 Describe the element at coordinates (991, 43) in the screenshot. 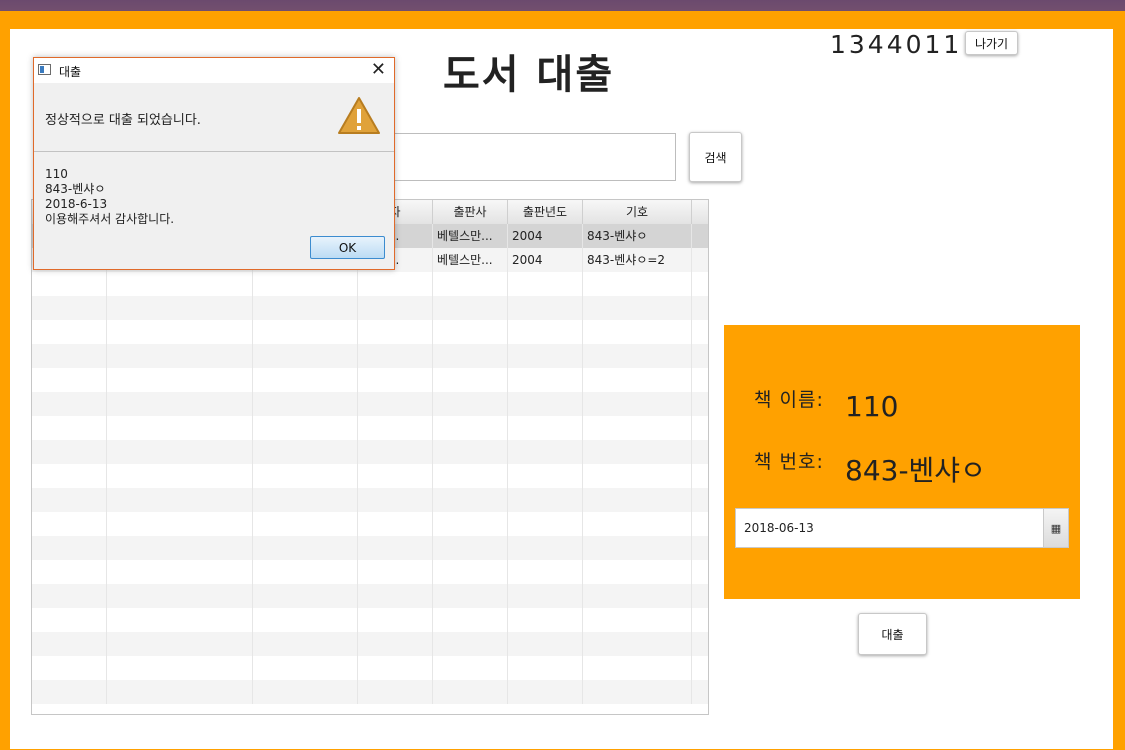

I see `exit-button: 나가기` at that location.